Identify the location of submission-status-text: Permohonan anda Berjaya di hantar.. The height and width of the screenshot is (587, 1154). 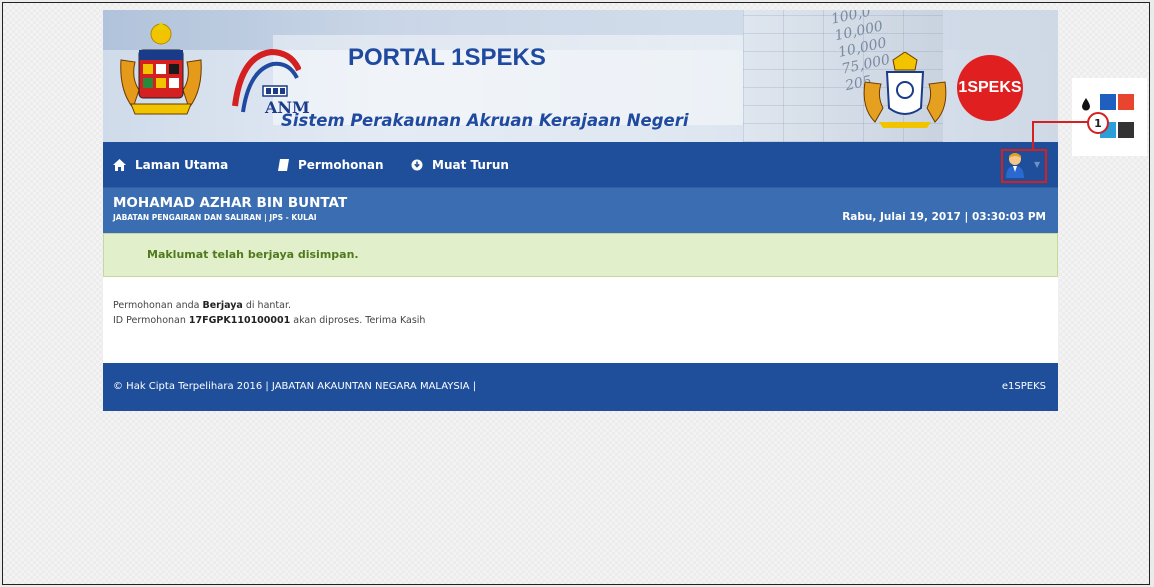
(202, 305).